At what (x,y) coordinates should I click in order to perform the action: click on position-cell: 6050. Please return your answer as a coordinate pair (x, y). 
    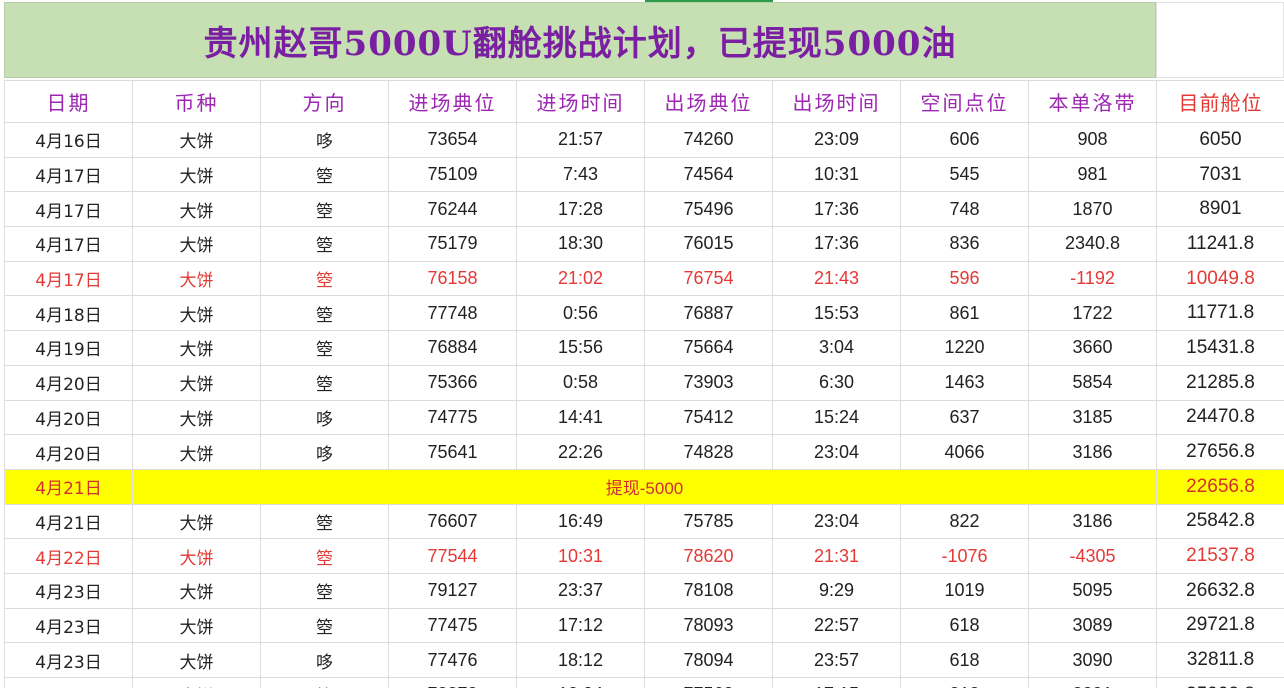
    Looking at the image, I should click on (1220, 140).